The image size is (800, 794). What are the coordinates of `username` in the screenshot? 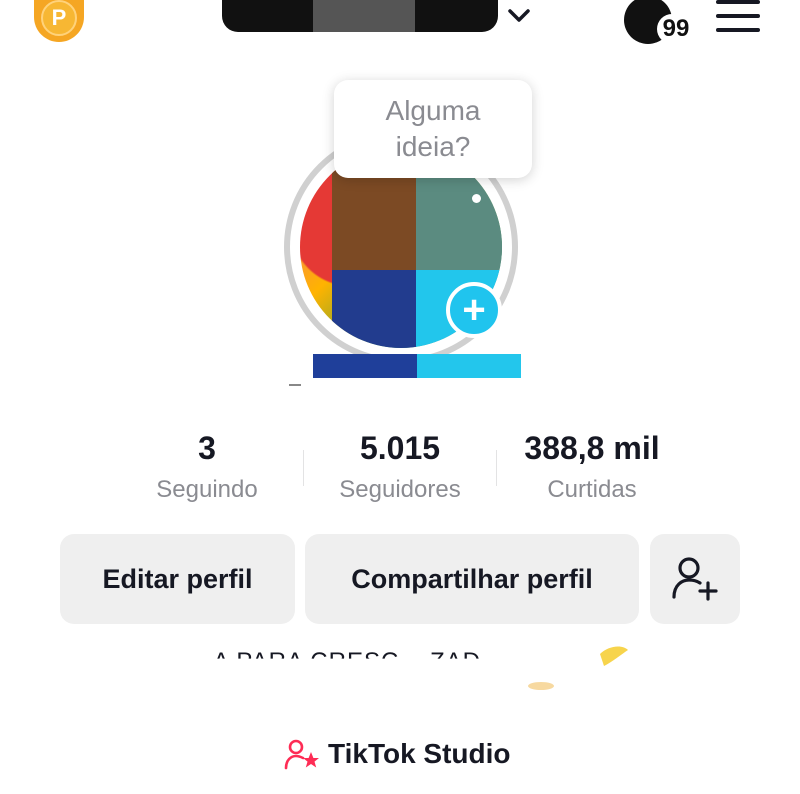 It's located at (417, 366).